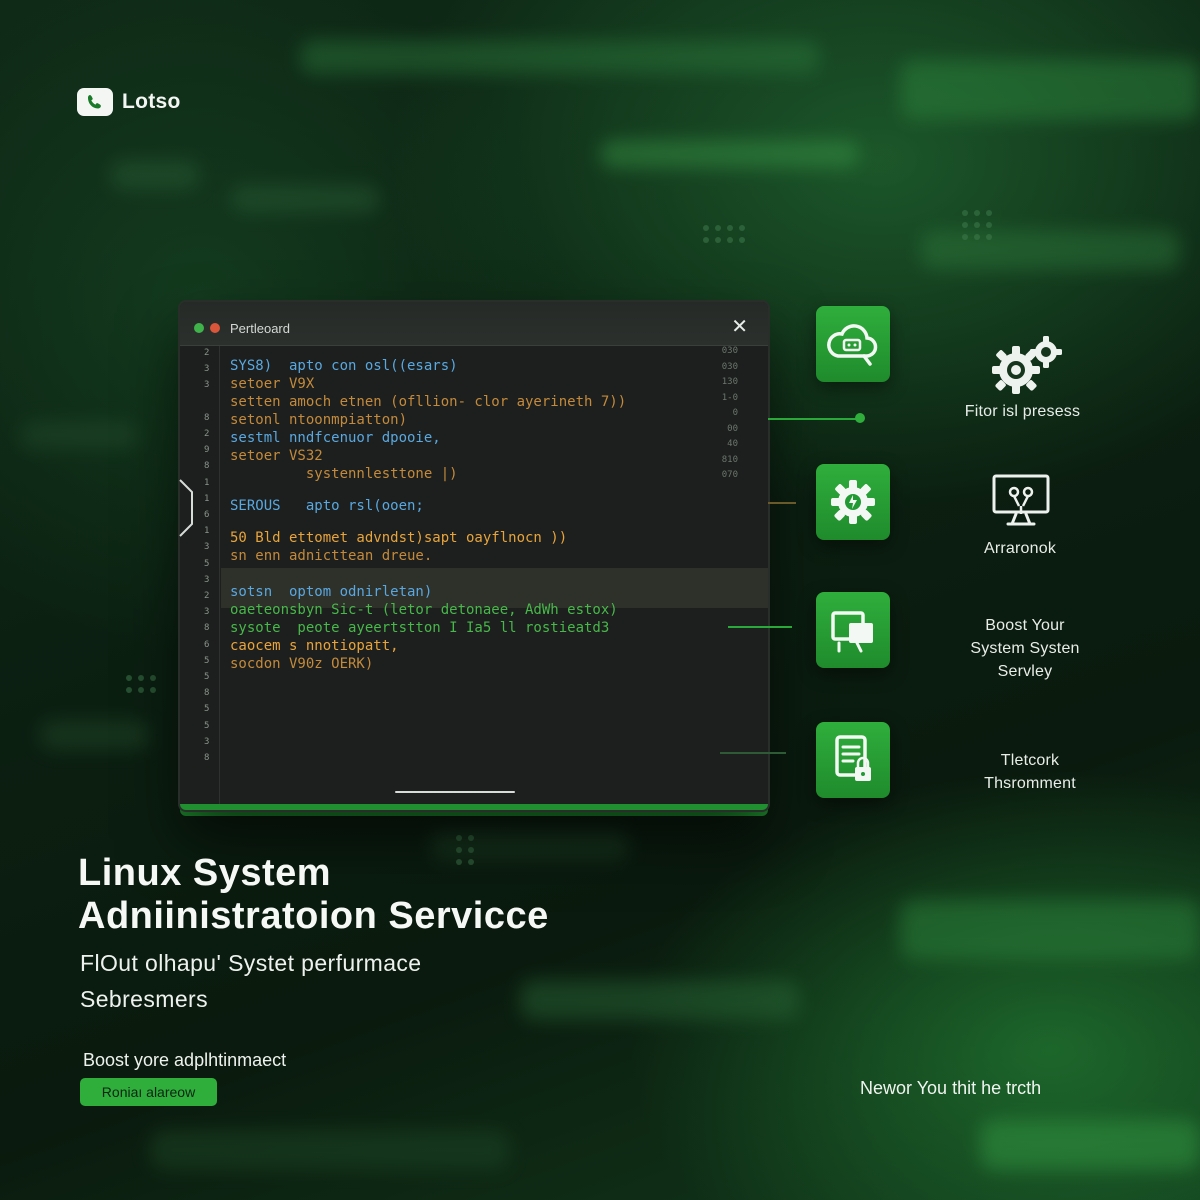 This screenshot has height=1200, width=1200. Describe the element at coordinates (313, 916) in the screenshot. I see `headline-line-2: Adniinistratoion Servicce` at that location.